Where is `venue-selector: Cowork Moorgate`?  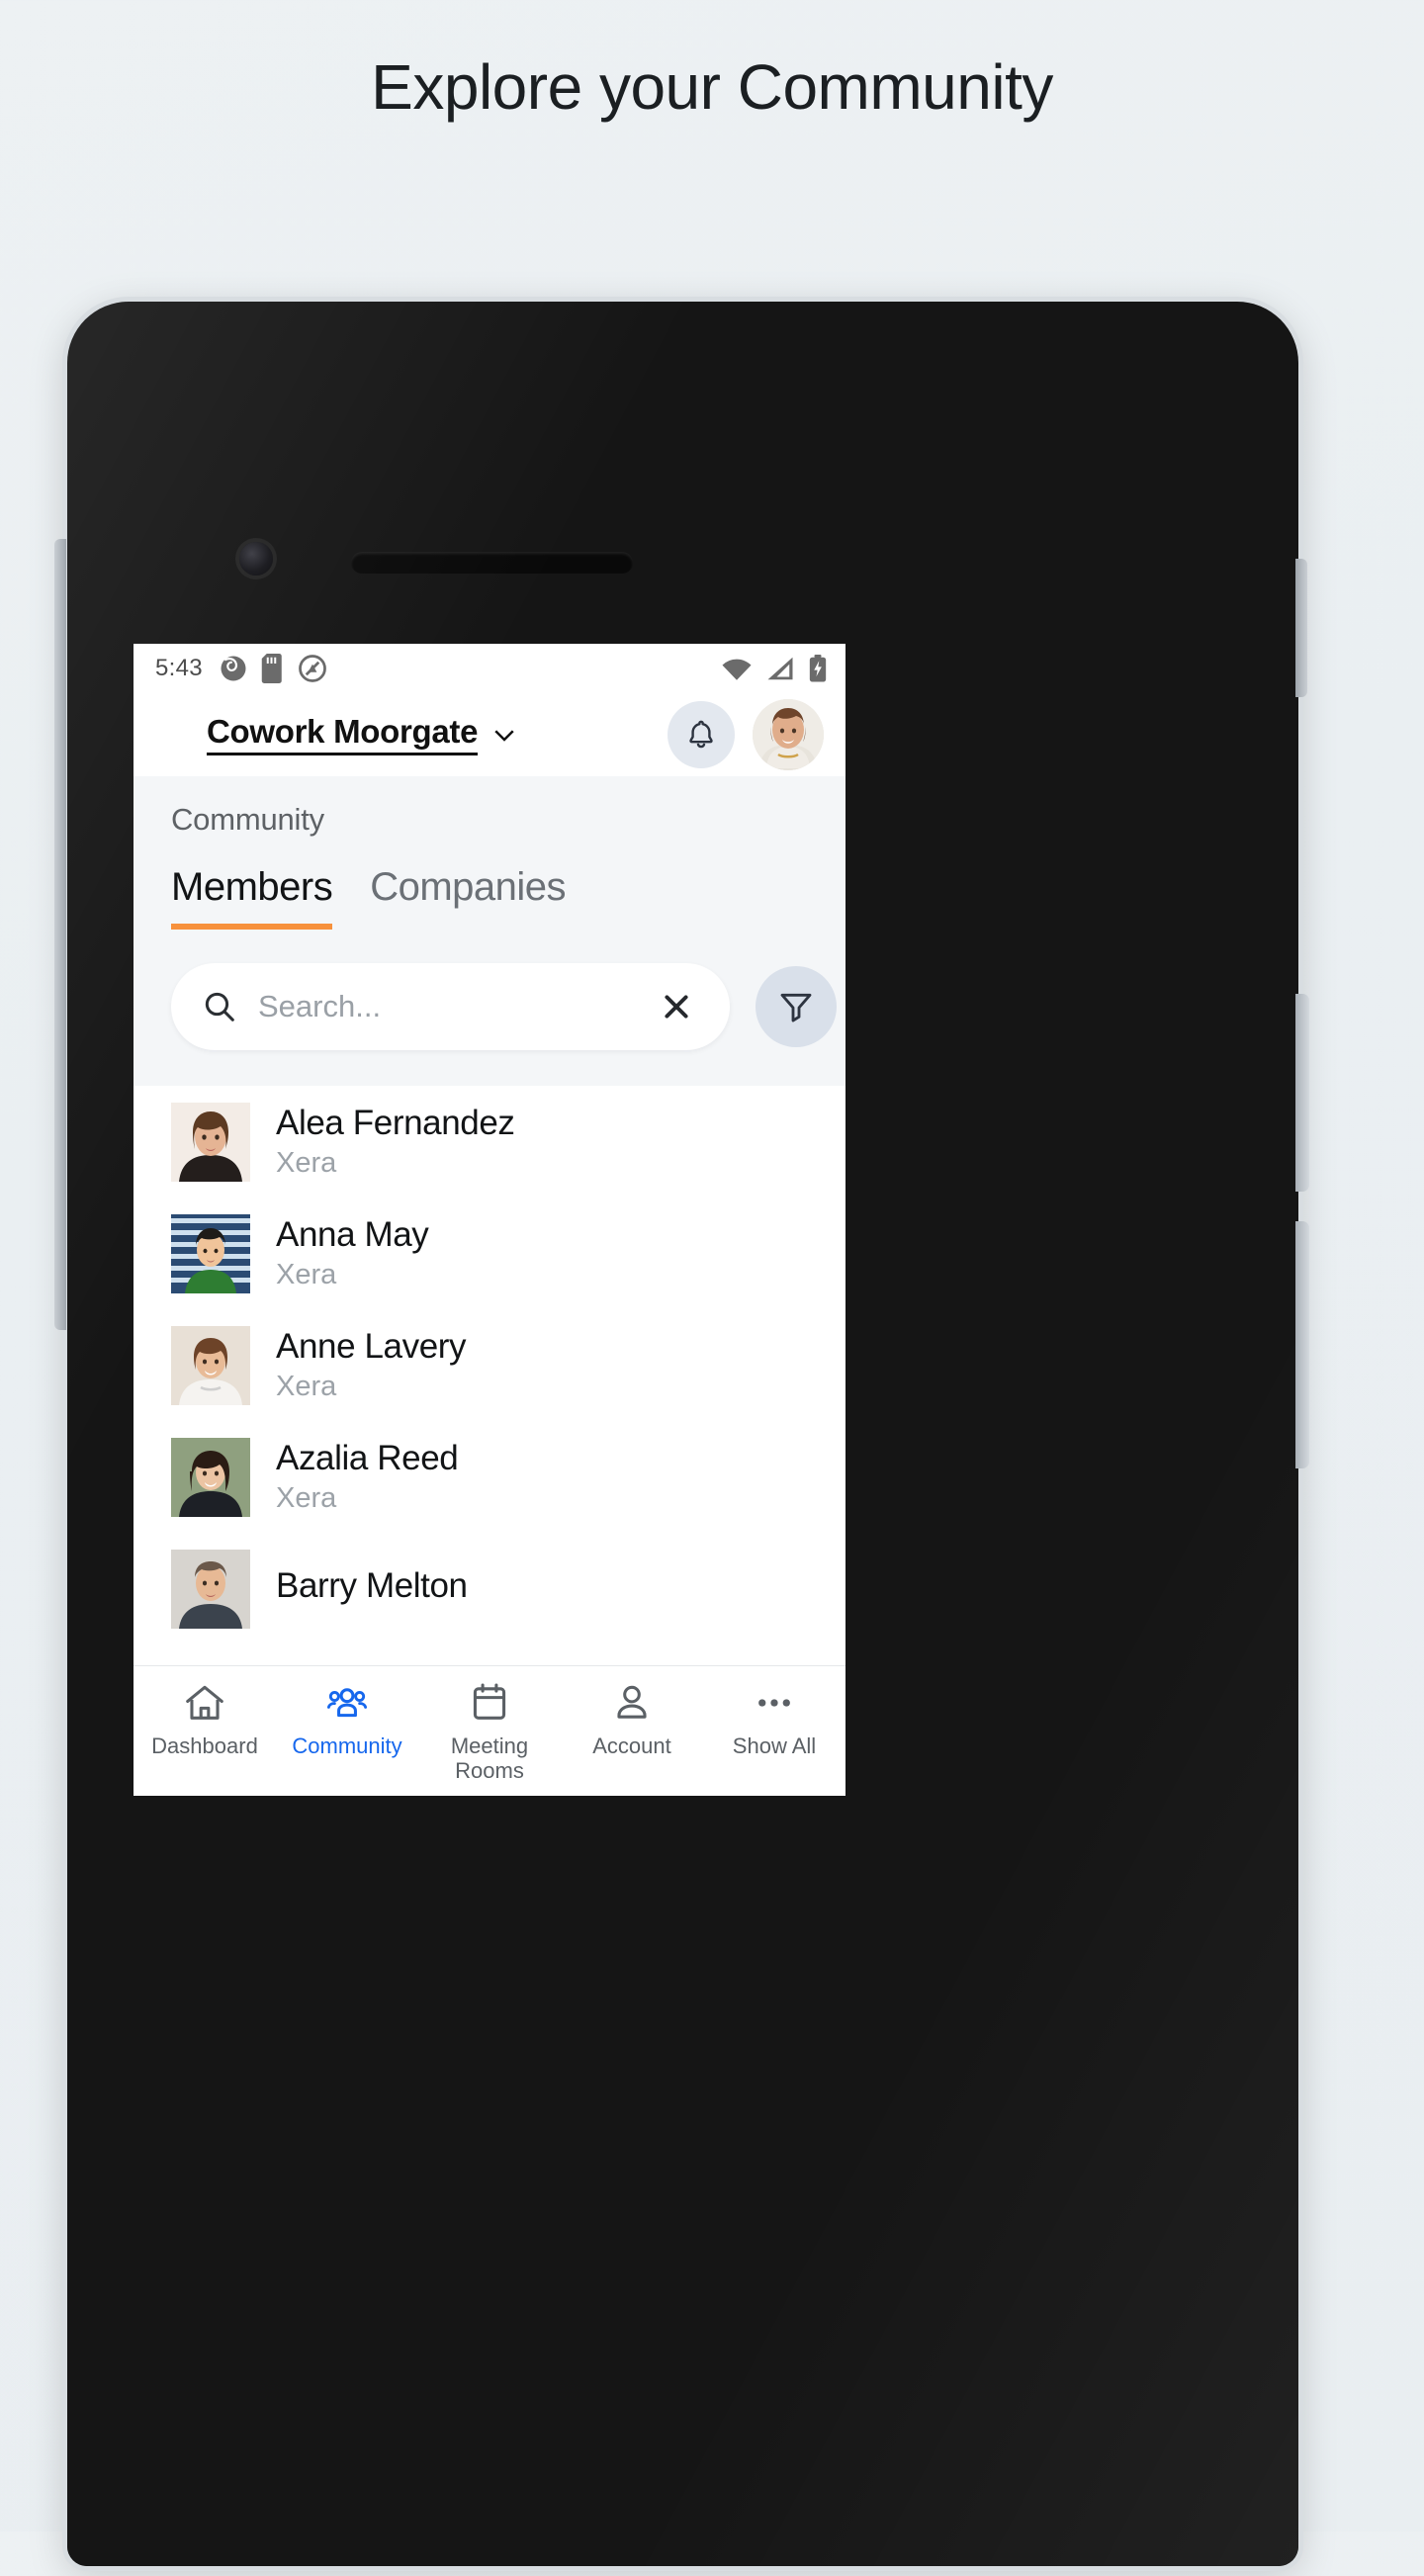 venue-selector: Cowork Moorgate is located at coordinates (363, 734).